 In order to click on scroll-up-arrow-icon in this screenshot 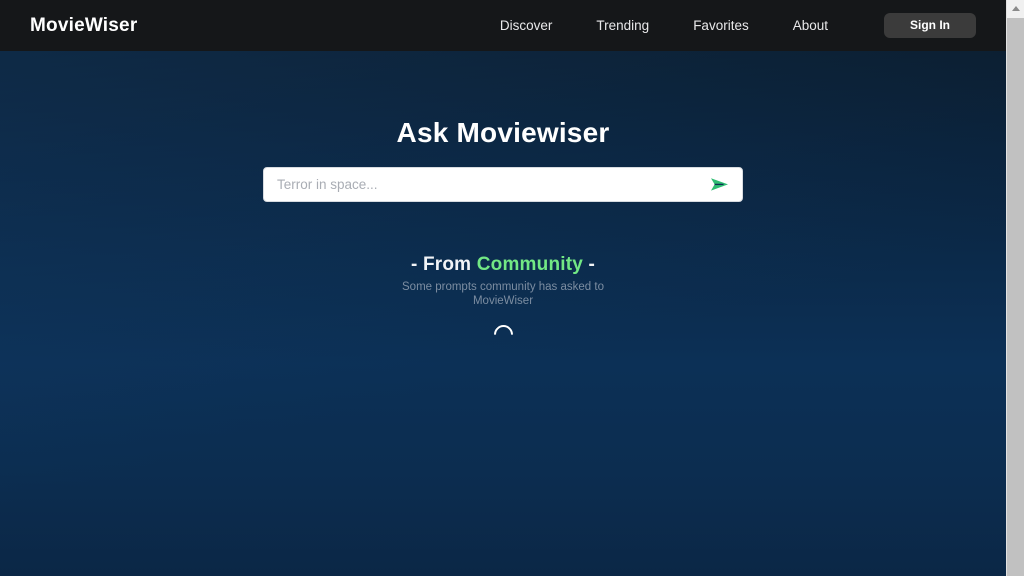, I will do `click(1015, 8)`.